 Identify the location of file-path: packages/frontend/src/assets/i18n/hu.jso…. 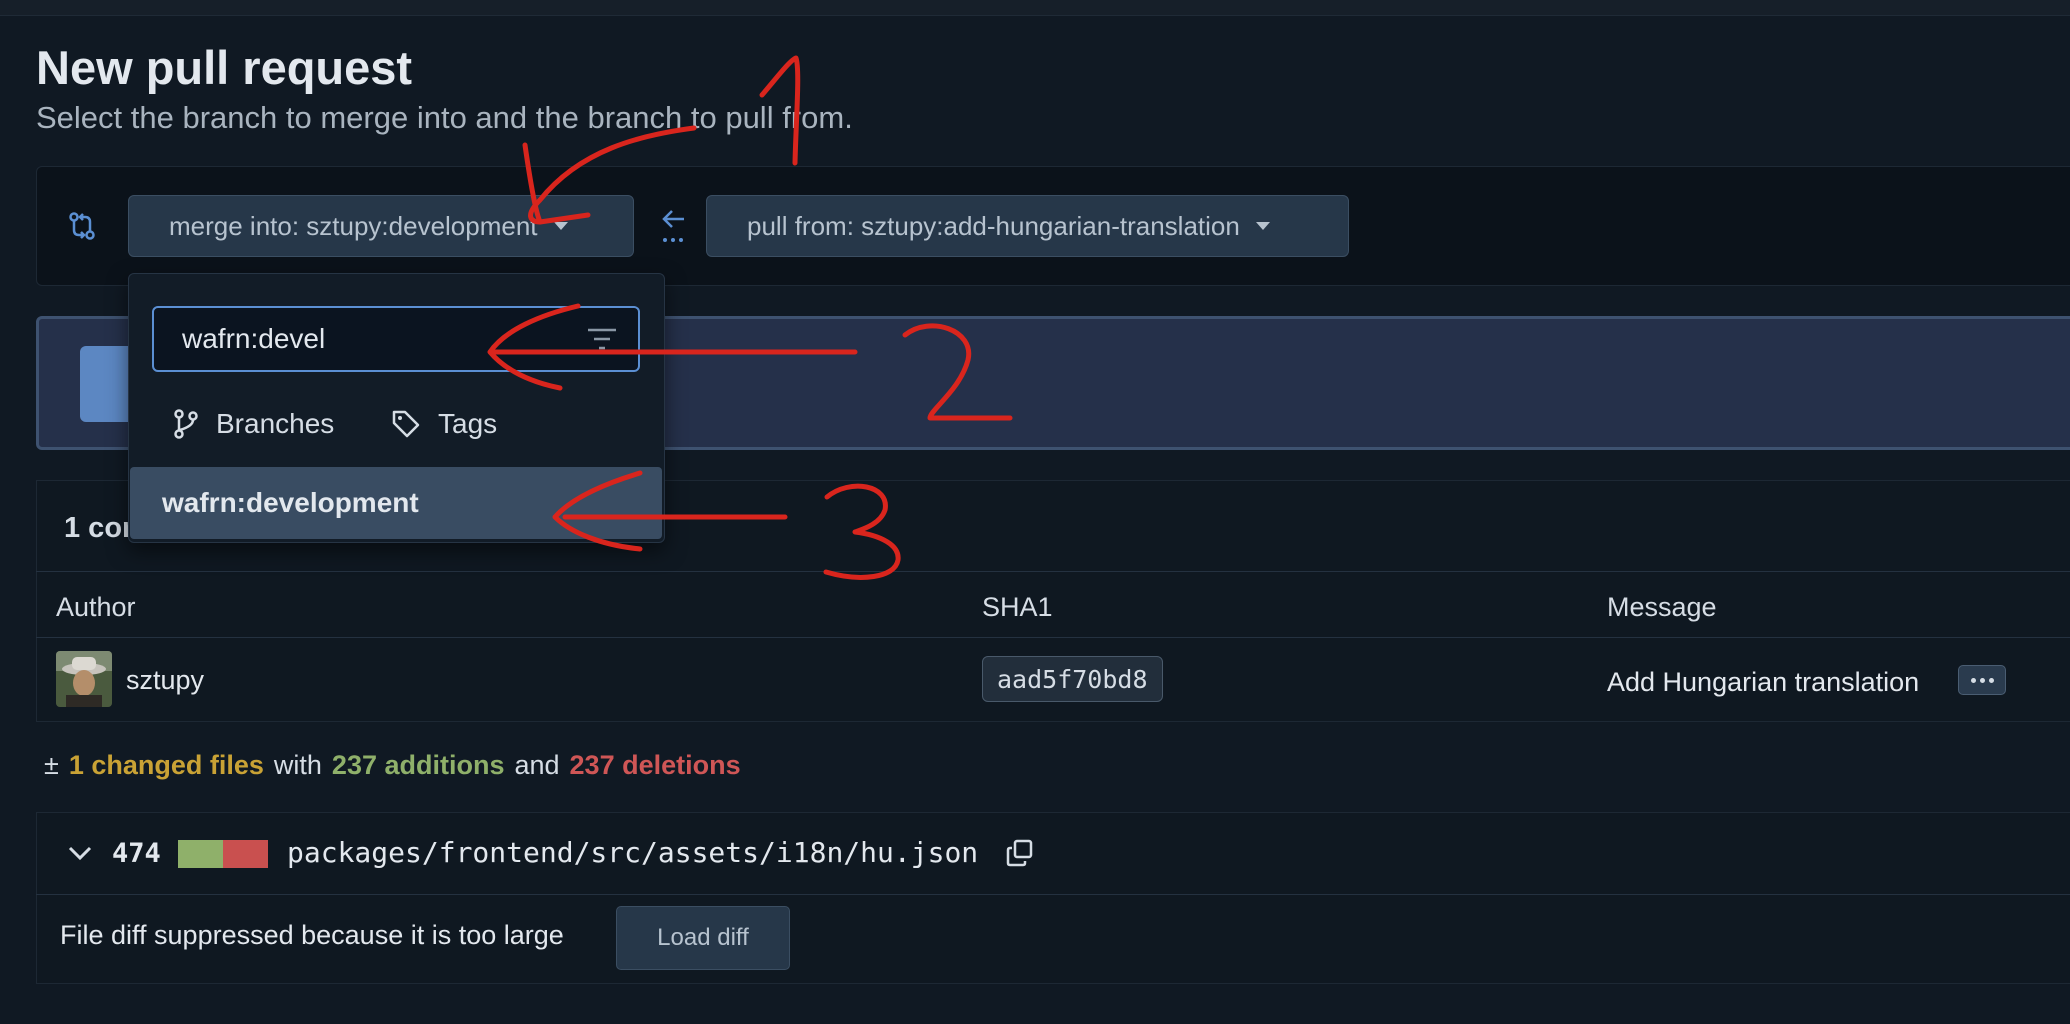
(632, 852).